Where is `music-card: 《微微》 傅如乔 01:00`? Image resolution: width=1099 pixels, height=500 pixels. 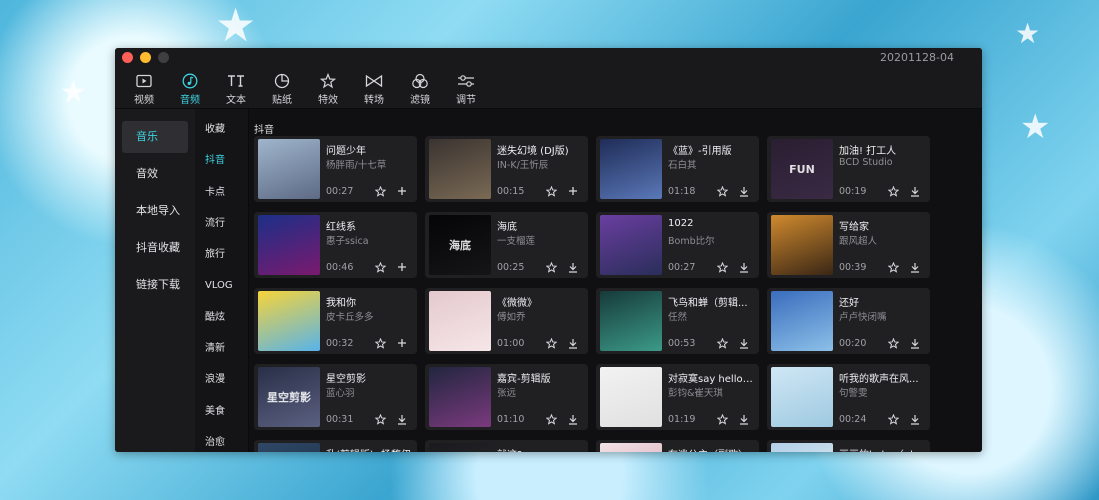 music-card: 《微微》 傅如乔 01:00 is located at coordinates (506, 321).